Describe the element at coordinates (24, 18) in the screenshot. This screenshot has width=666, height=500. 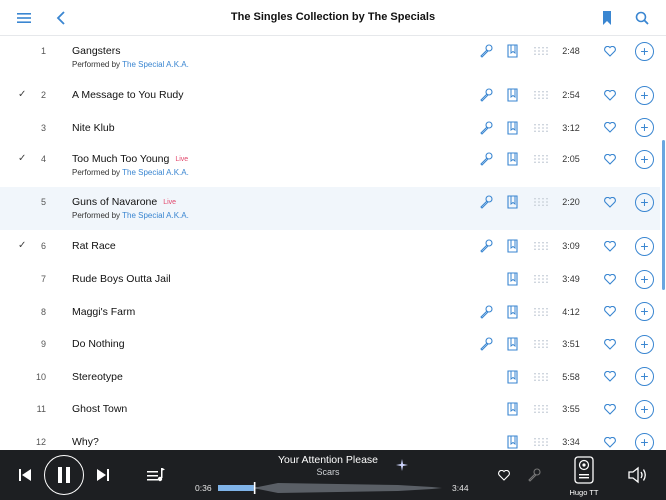
I see `hamburger-menu-icon` at that location.